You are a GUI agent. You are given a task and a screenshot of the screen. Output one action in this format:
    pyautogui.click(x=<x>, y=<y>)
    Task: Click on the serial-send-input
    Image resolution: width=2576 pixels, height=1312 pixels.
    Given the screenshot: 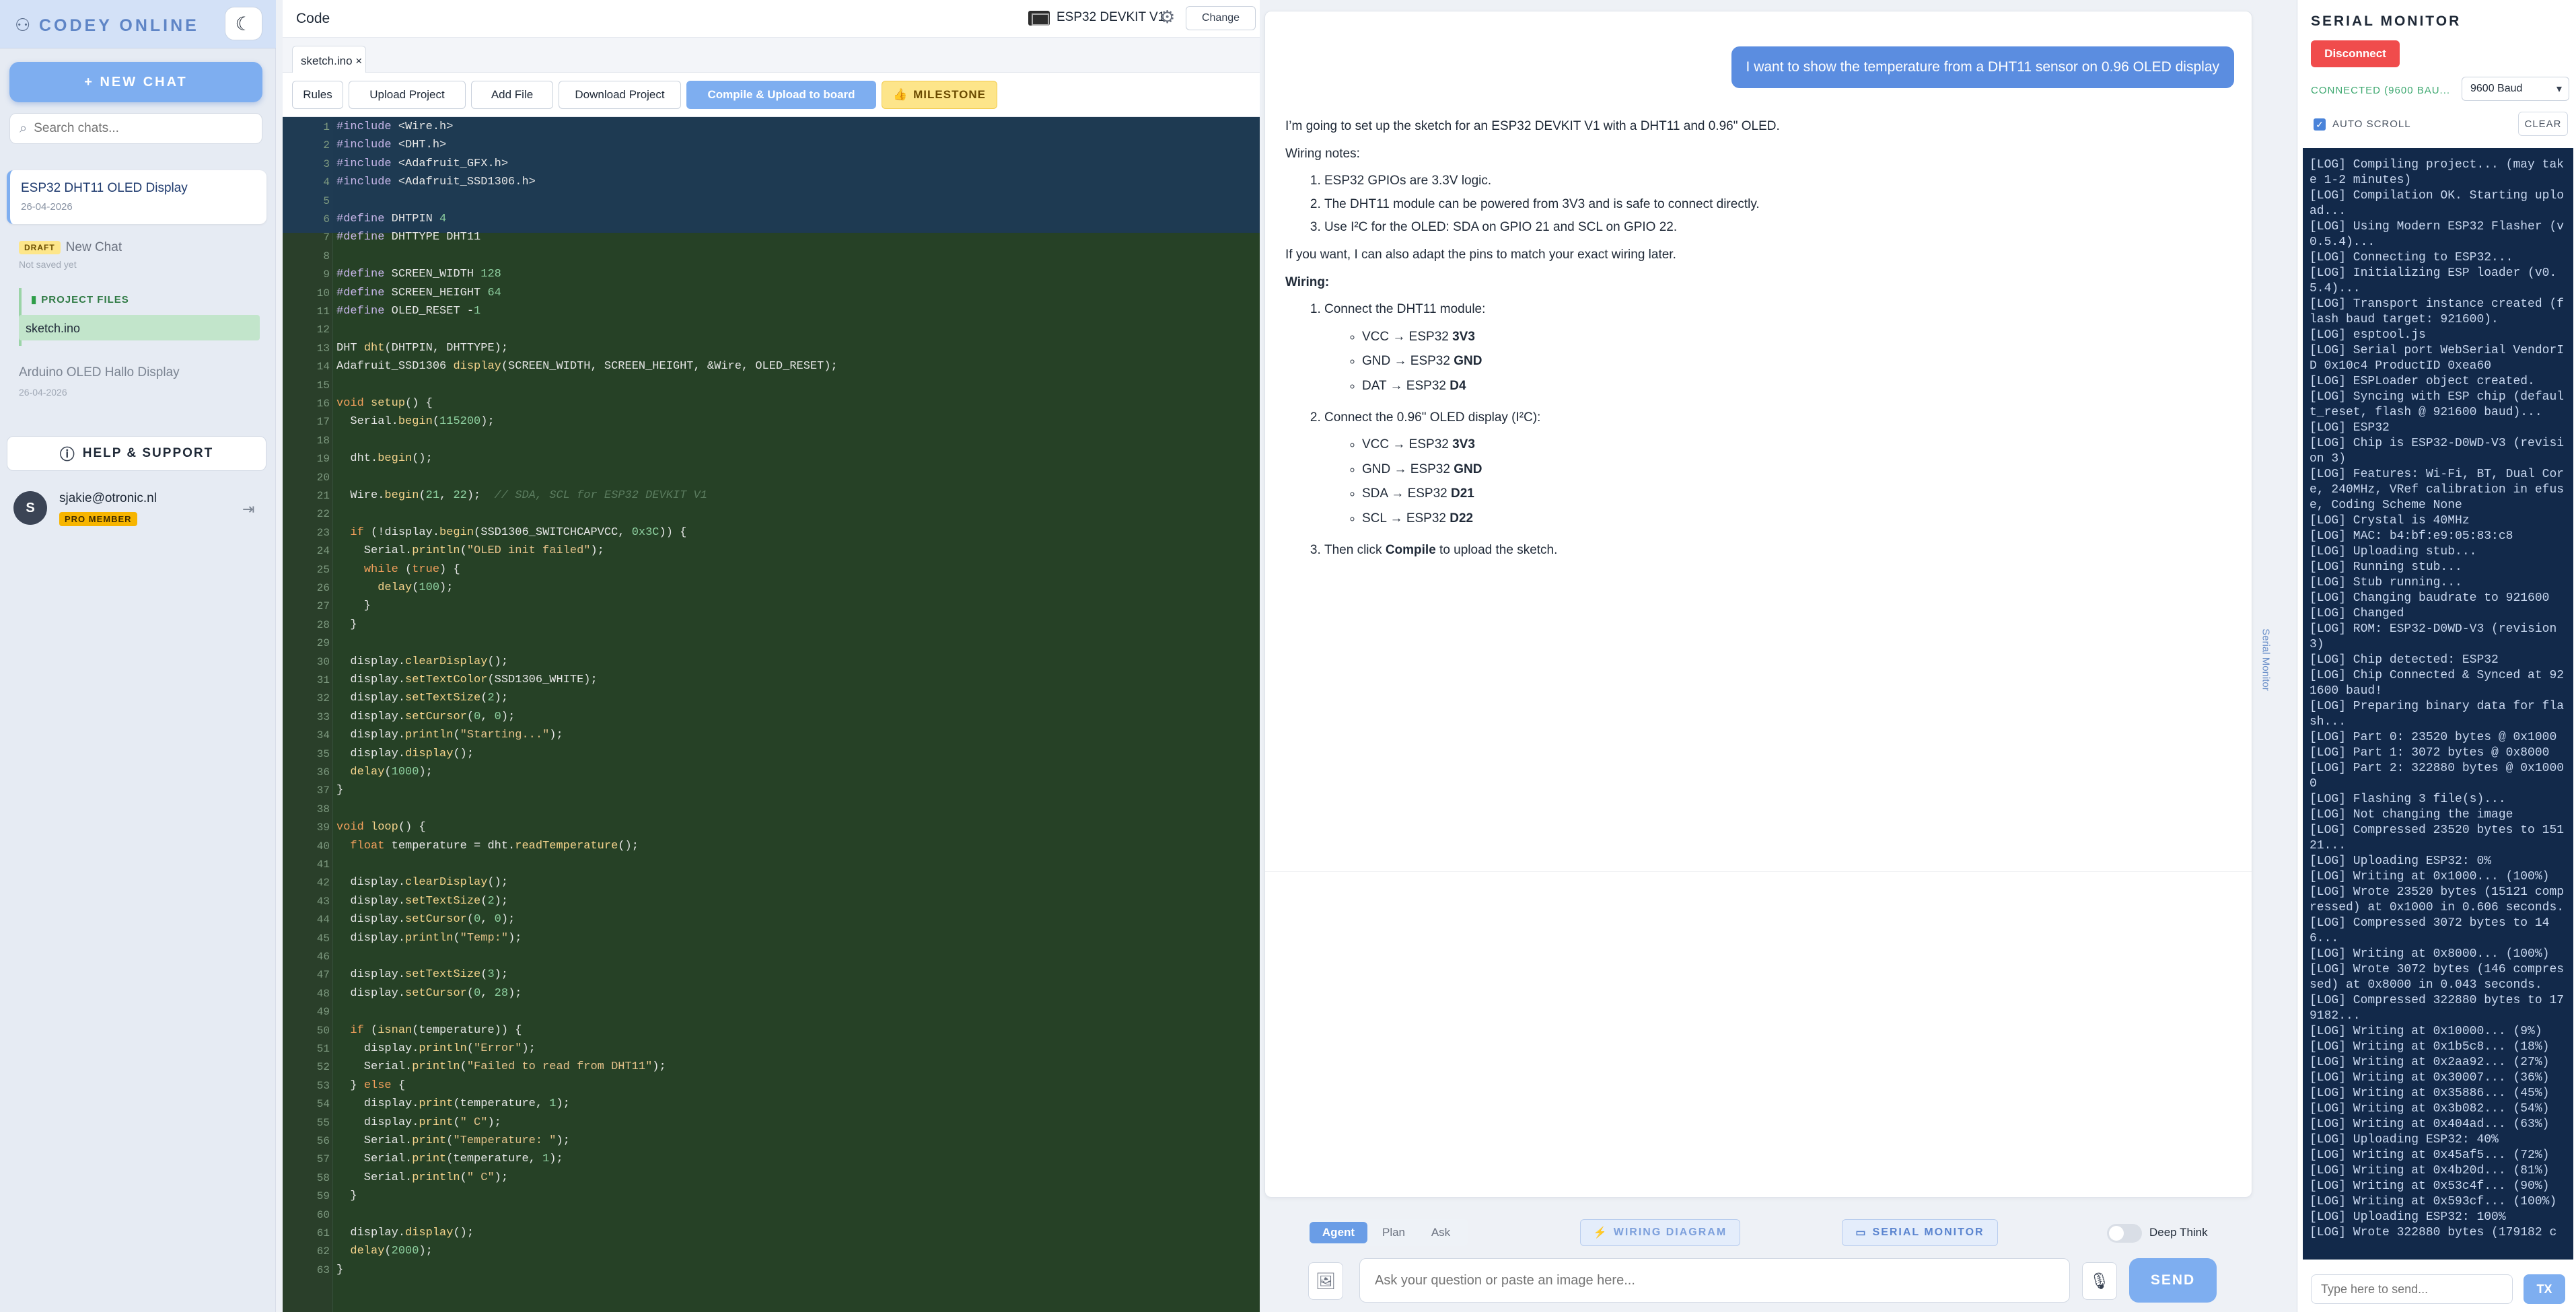 What is the action you would take?
    pyautogui.click(x=2412, y=1289)
    